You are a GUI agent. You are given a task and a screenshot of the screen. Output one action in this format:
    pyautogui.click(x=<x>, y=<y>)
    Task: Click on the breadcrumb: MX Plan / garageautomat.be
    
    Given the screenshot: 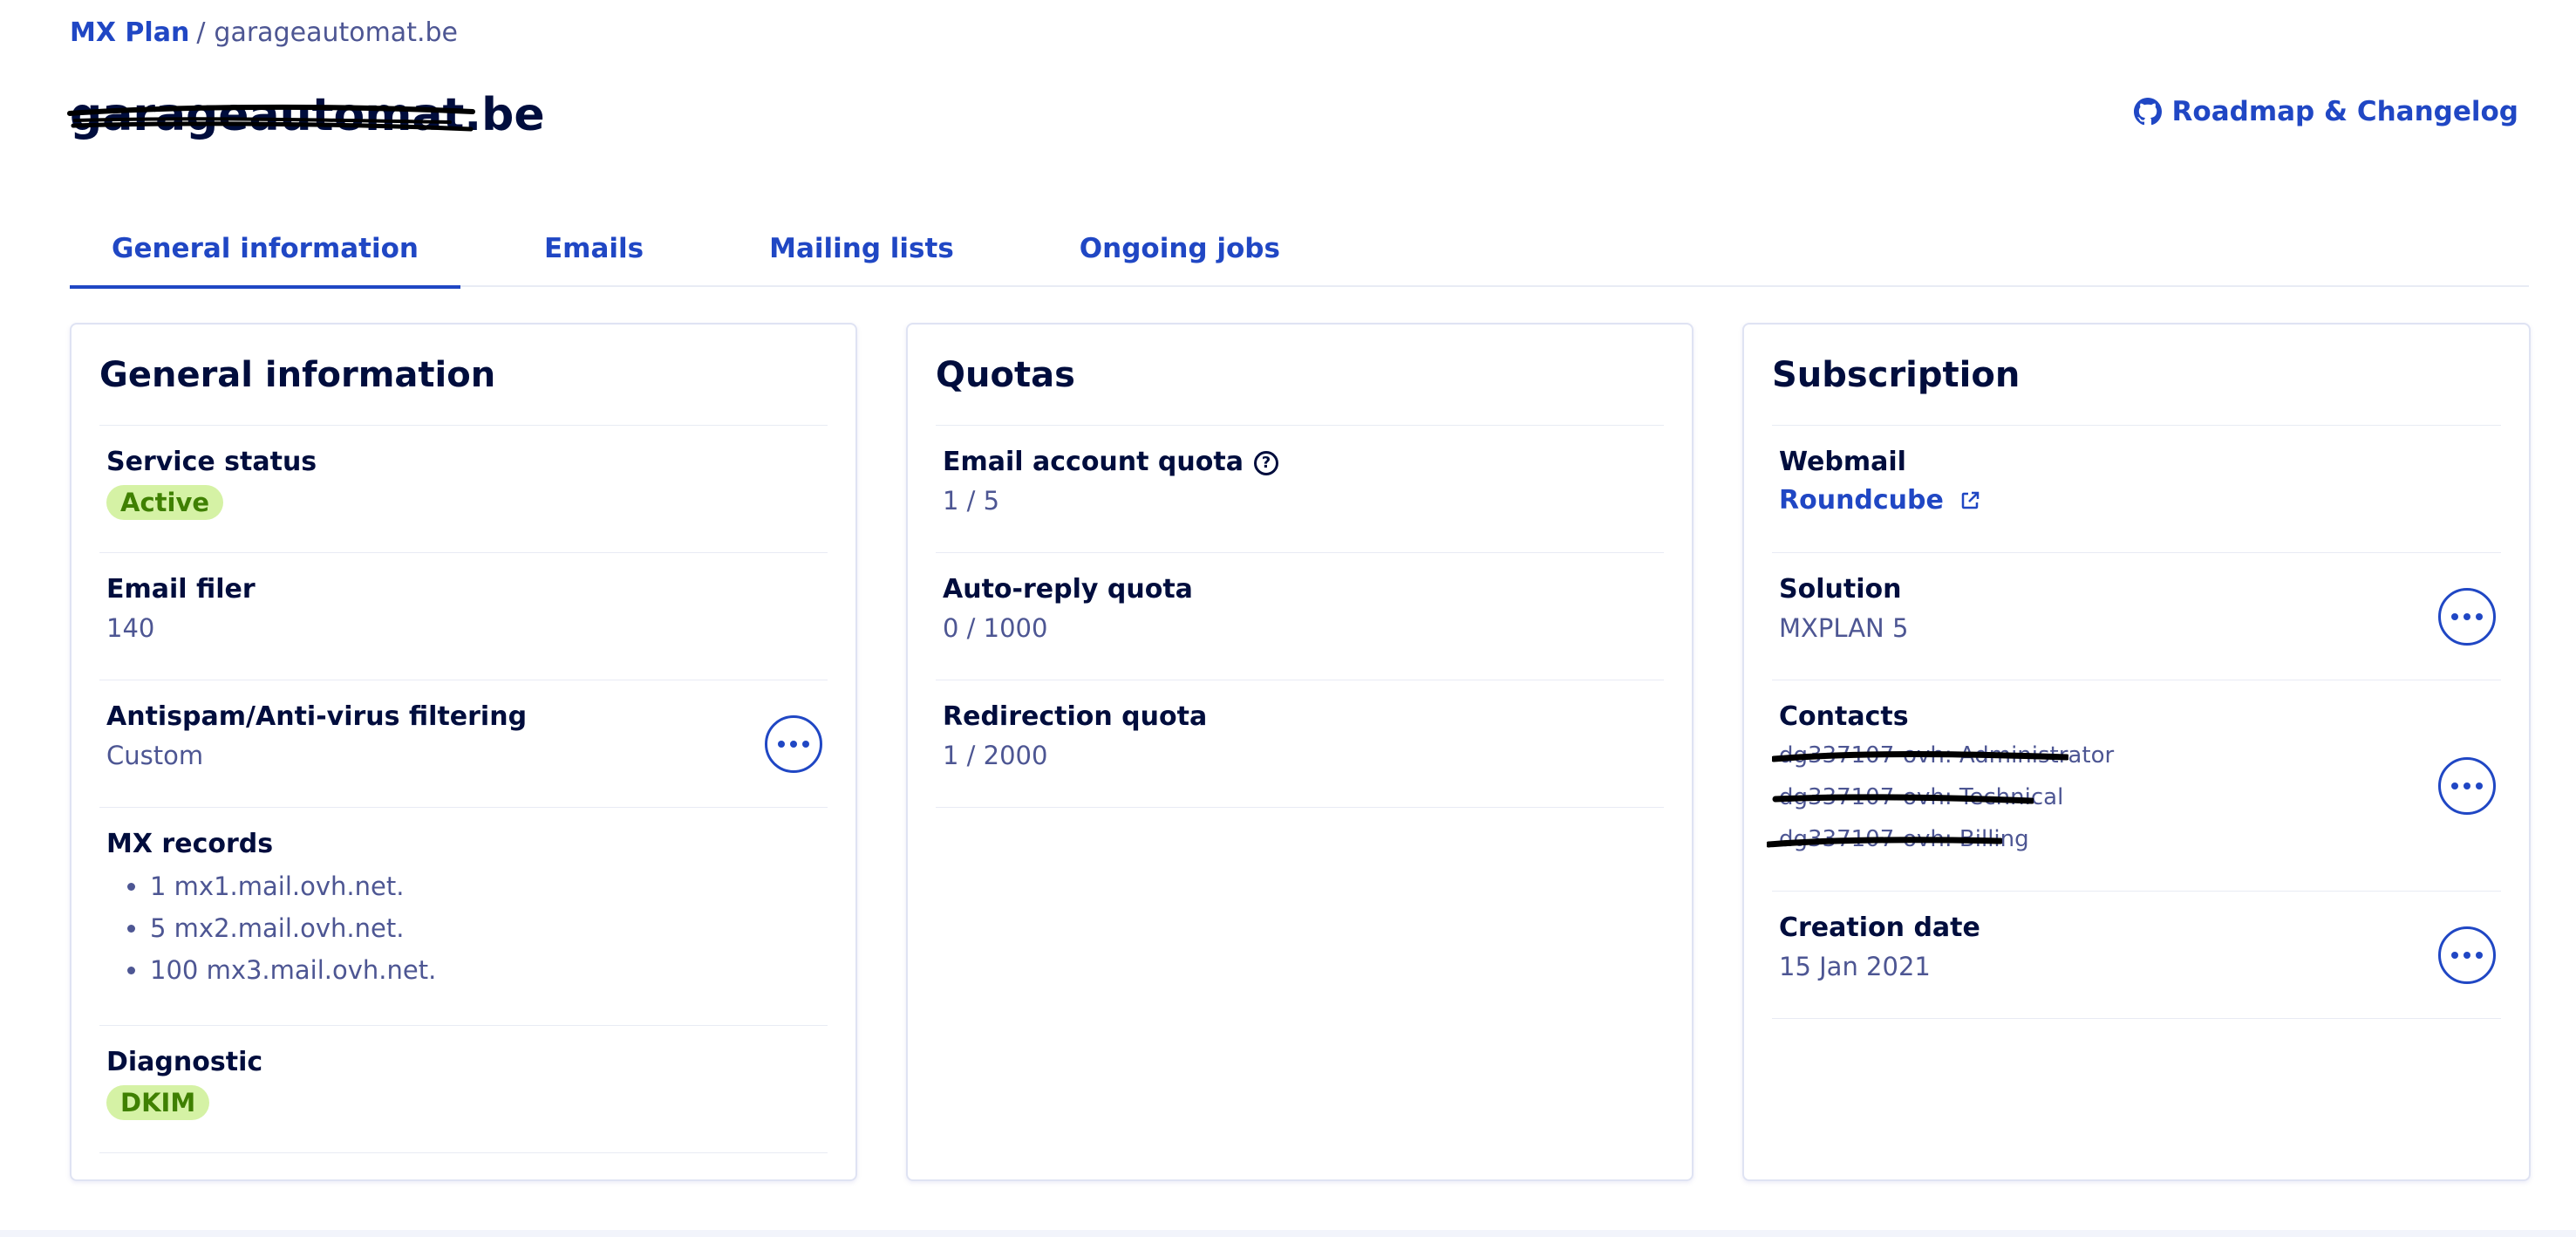 What is the action you would take?
    pyautogui.click(x=264, y=33)
    